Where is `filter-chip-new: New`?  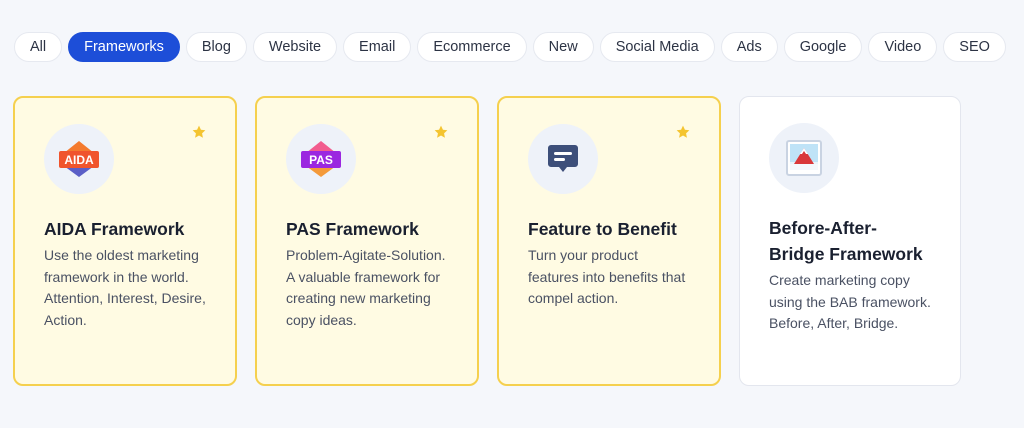 filter-chip-new: New is located at coordinates (563, 47).